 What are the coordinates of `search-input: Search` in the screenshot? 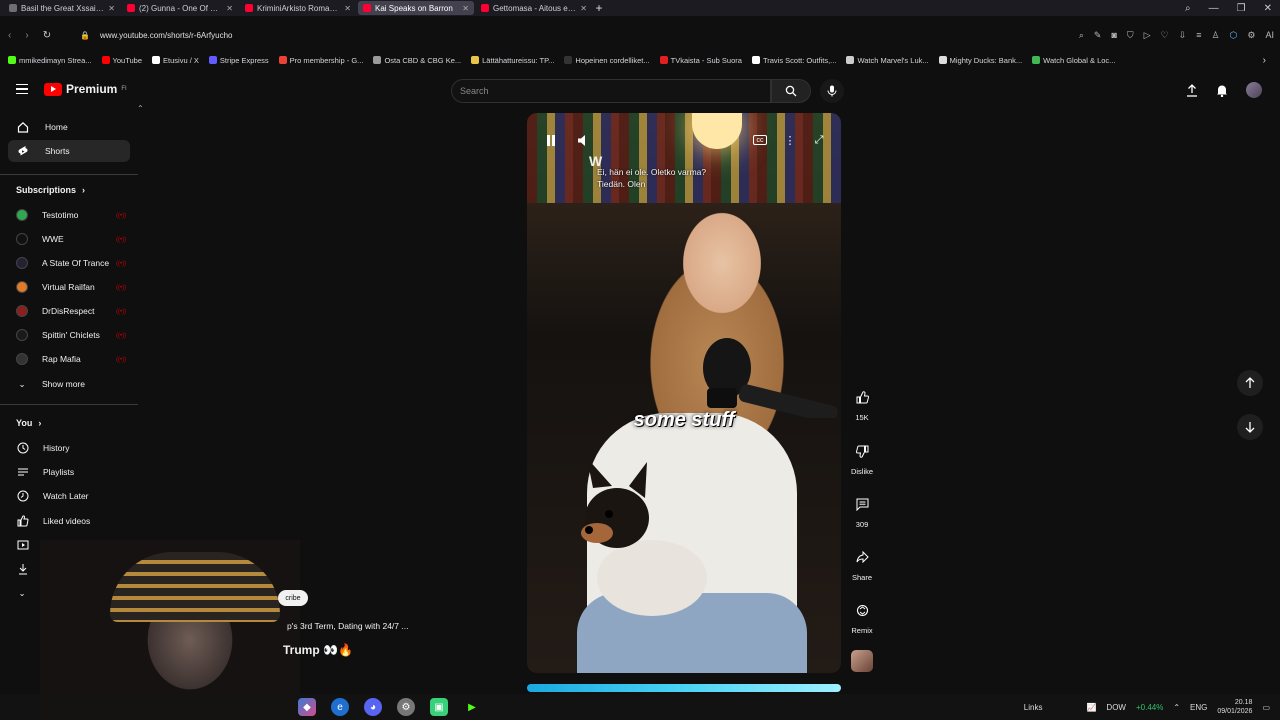 It's located at (611, 91).